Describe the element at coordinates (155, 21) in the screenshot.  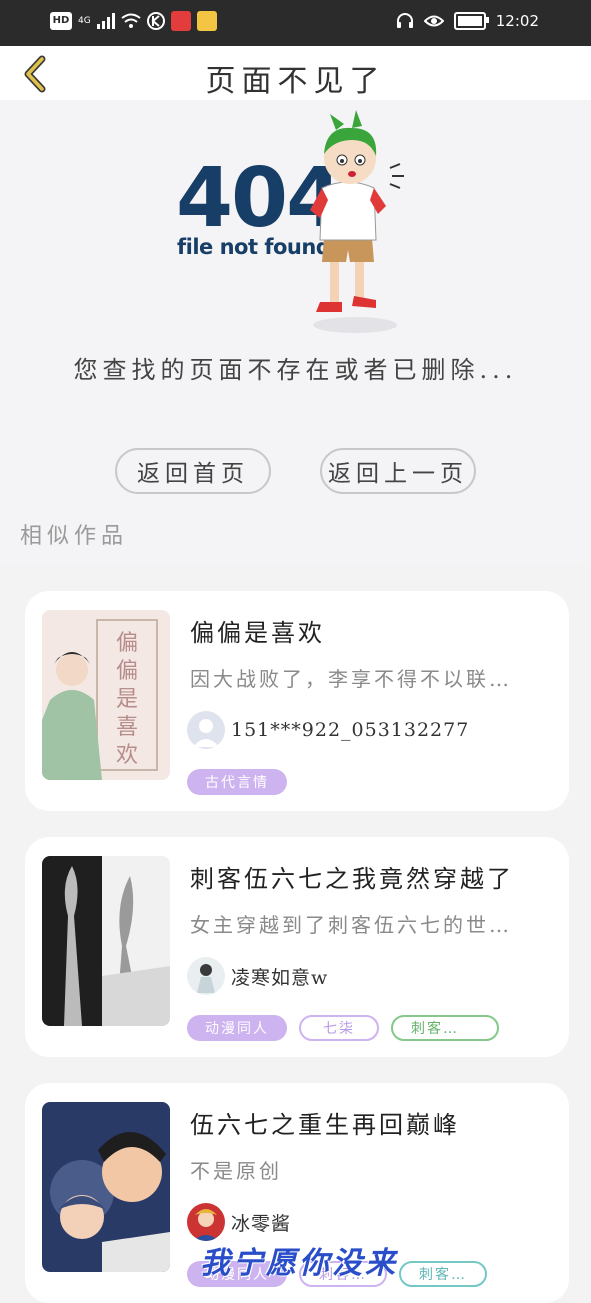
I see `k-app-icon` at that location.